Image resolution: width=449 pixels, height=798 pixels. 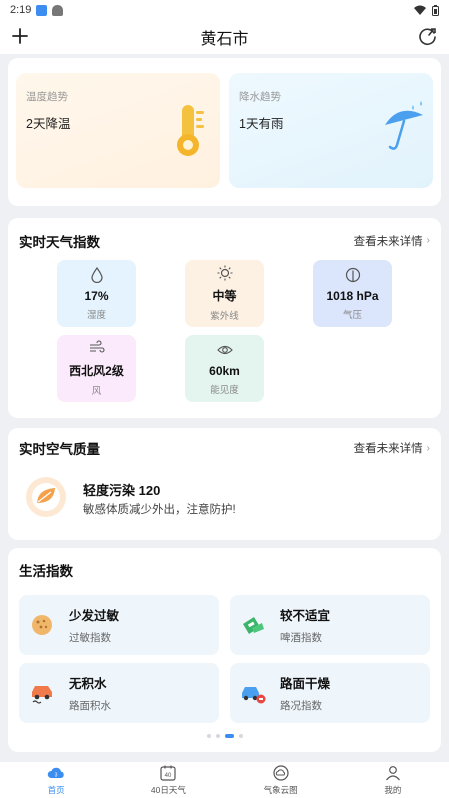 I want to click on humidity-tile: 17% 湿度, so click(x=96, y=293).